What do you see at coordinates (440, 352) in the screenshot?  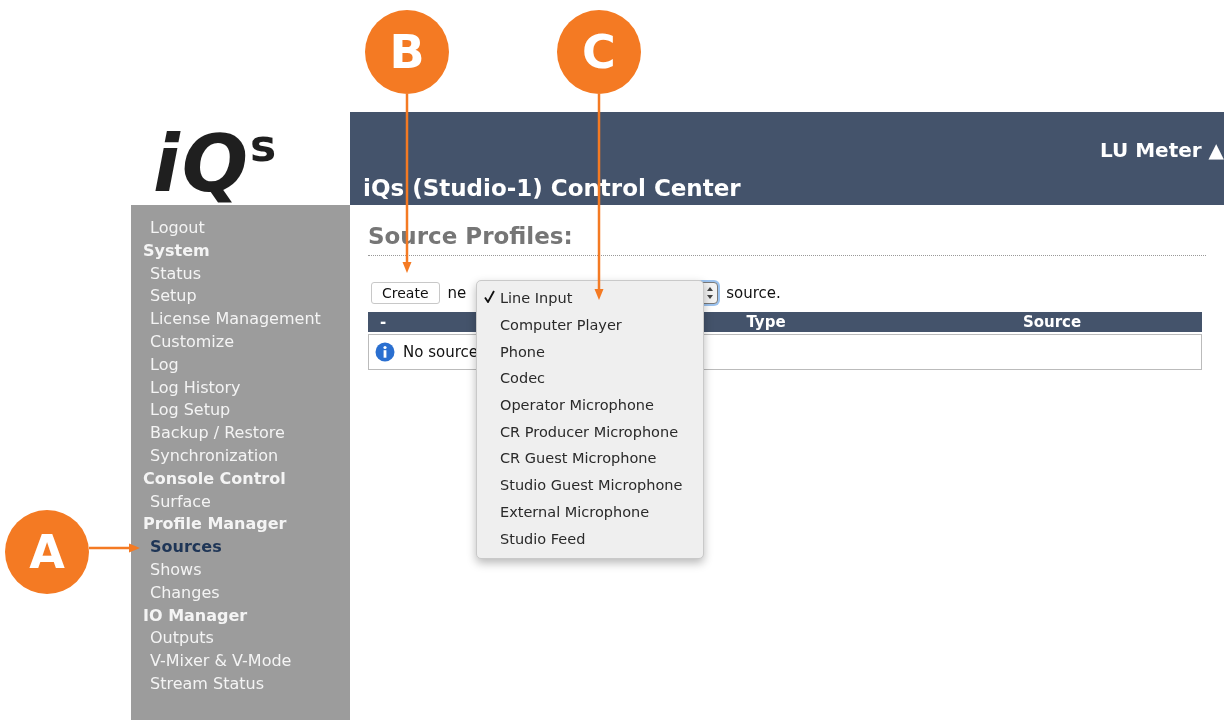 I see `empty-message: No source` at bounding box center [440, 352].